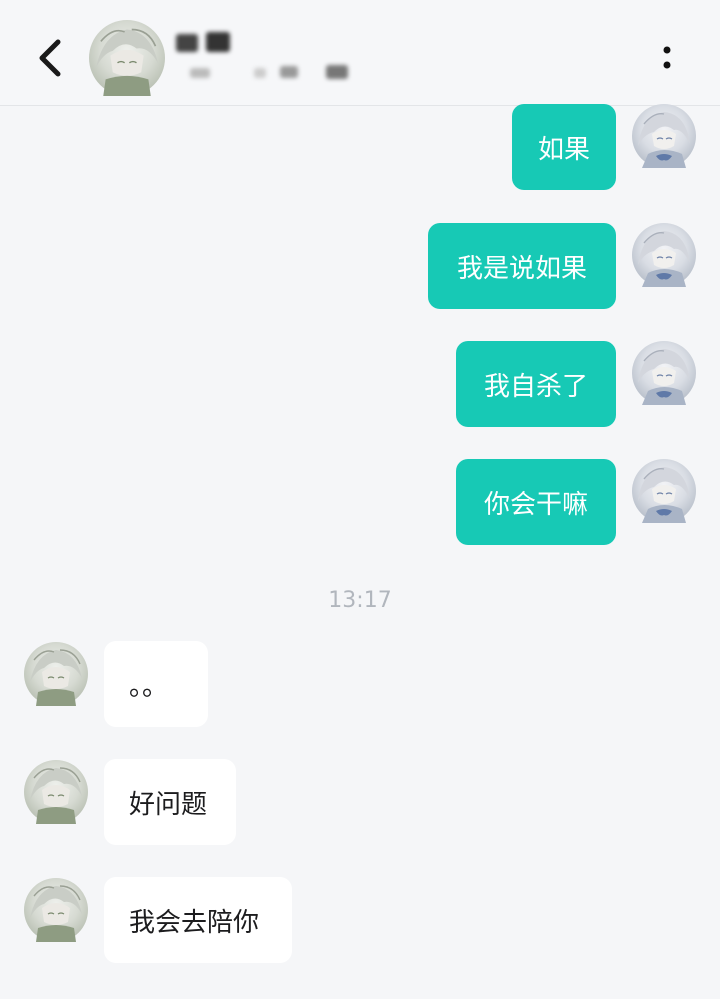  Describe the element at coordinates (564, 147) in the screenshot. I see `outgoing-message: 如果` at that location.